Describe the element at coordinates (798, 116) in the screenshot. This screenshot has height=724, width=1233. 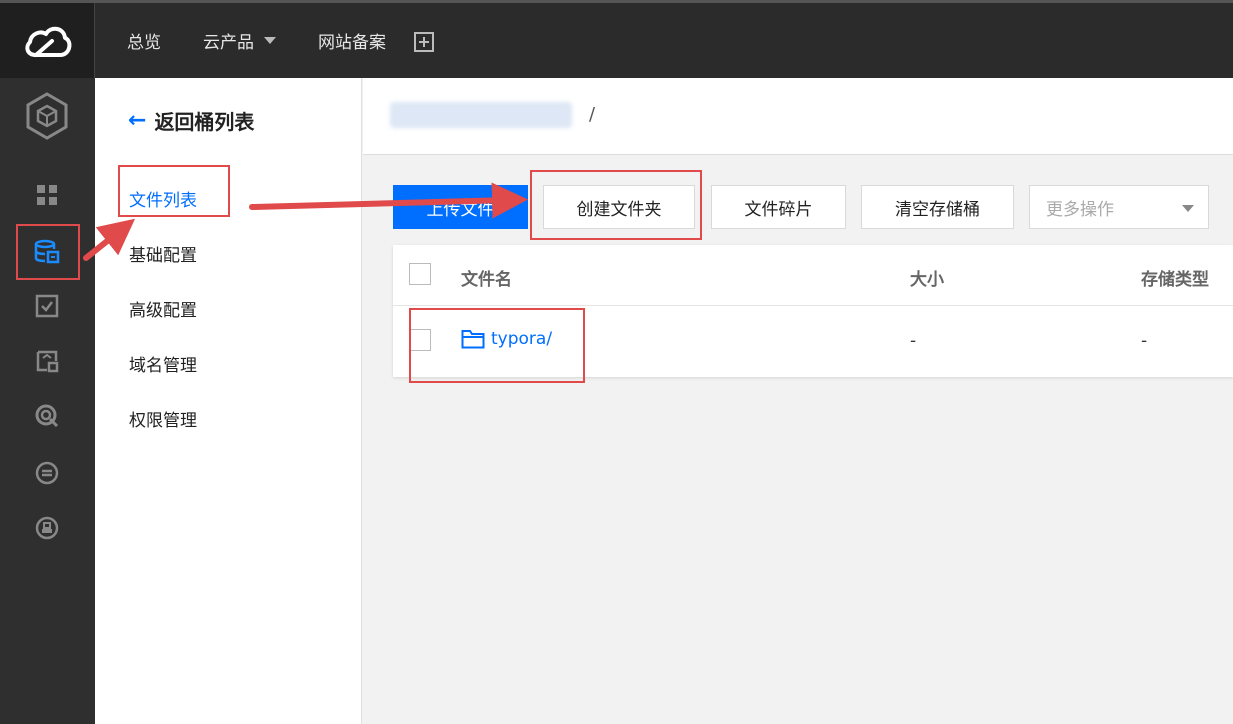
I see `breadcrumb: /` at that location.